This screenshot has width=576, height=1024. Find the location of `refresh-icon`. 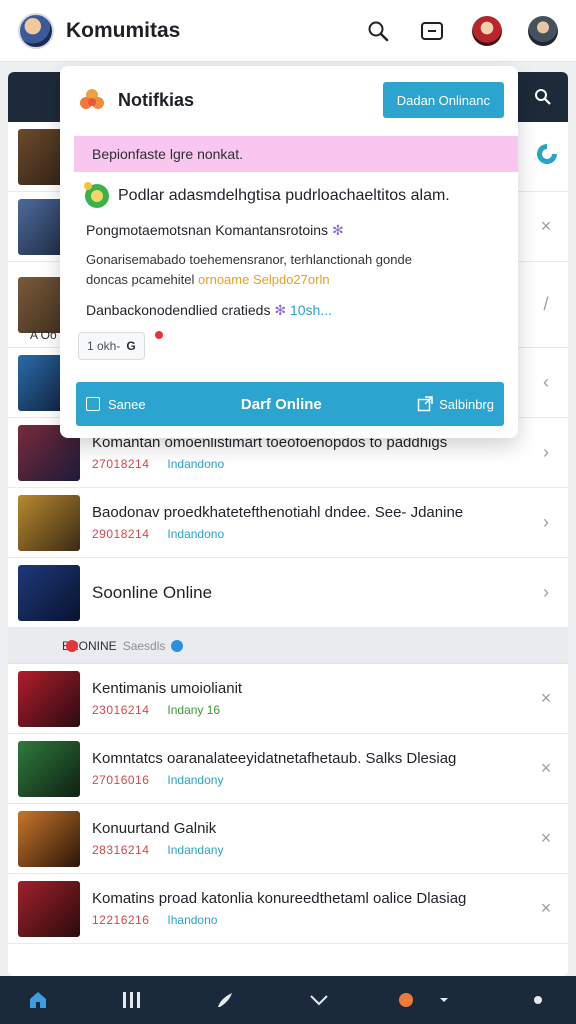

refresh-icon is located at coordinates (546, 156).